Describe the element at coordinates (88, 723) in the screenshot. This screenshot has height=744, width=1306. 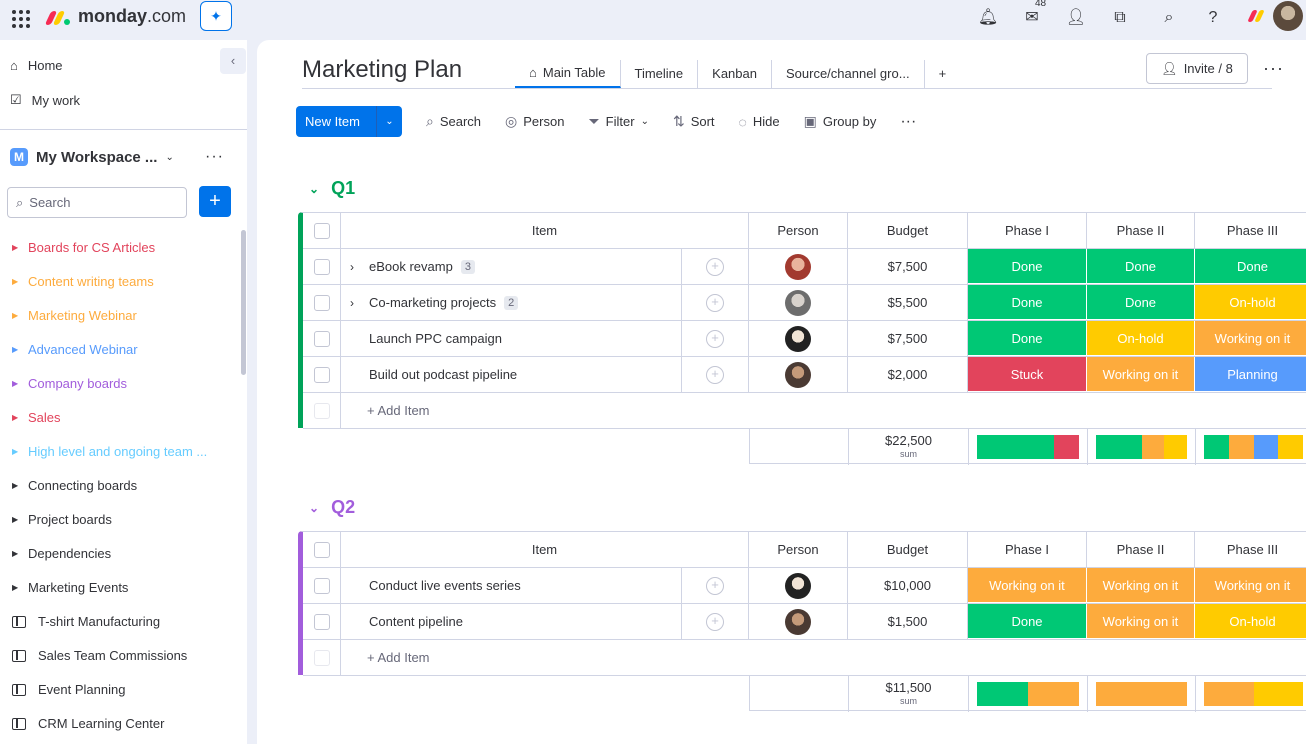
I see `sidebar-board-item: CRM Learning Center` at that location.